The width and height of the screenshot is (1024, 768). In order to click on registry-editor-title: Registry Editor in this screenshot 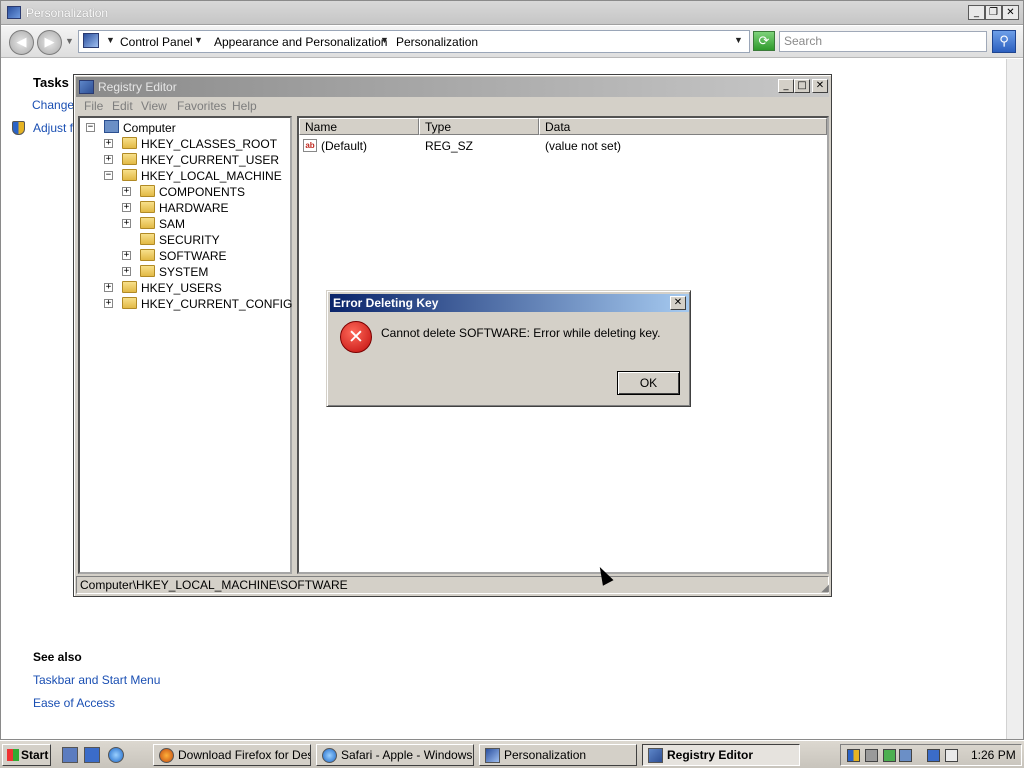, I will do `click(137, 87)`.